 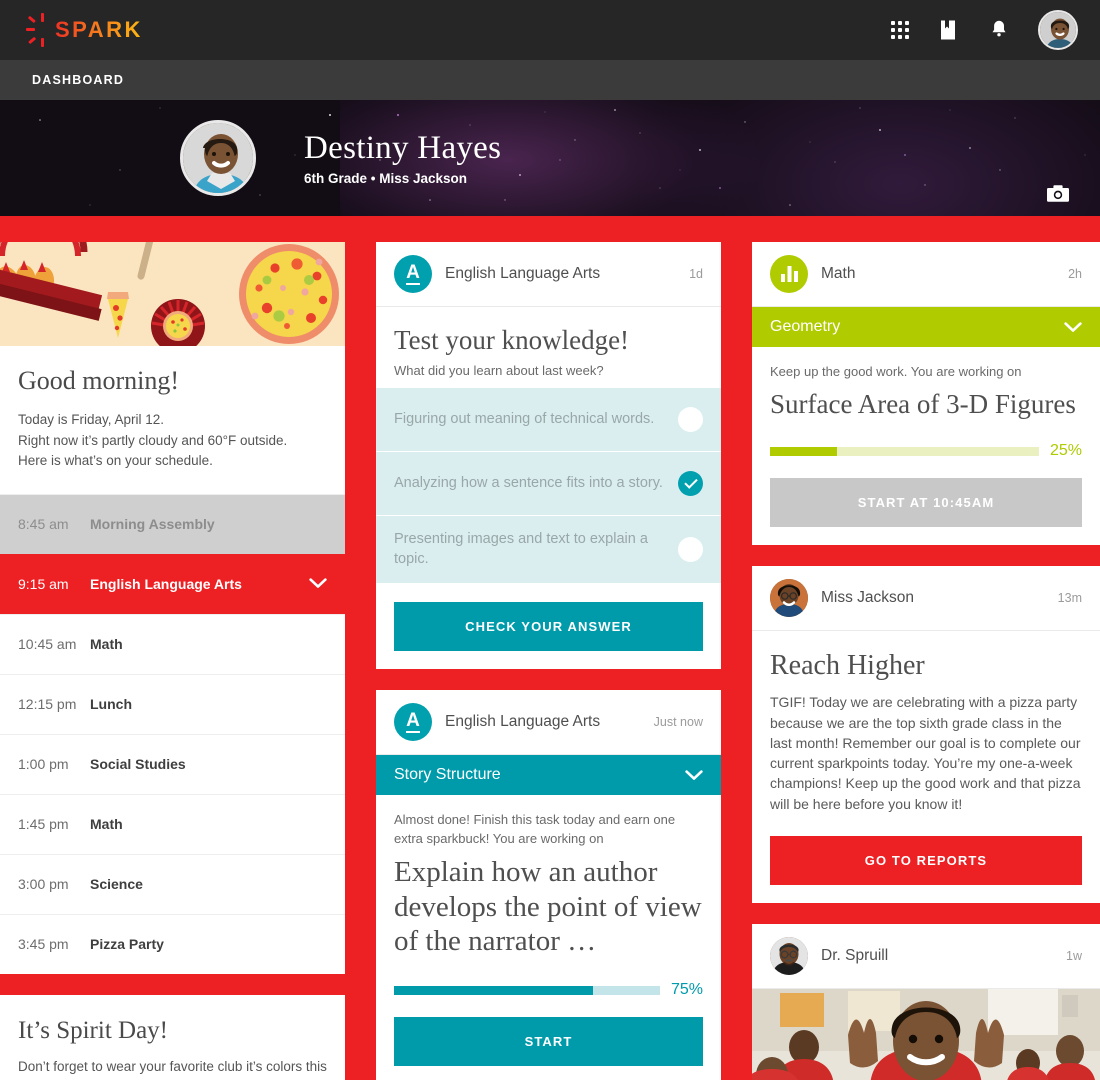 What do you see at coordinates (172, 943) in the screenshot?
I see `schedule-row: 3:45 pm Pizza Party` at bounding box center [172, 943].